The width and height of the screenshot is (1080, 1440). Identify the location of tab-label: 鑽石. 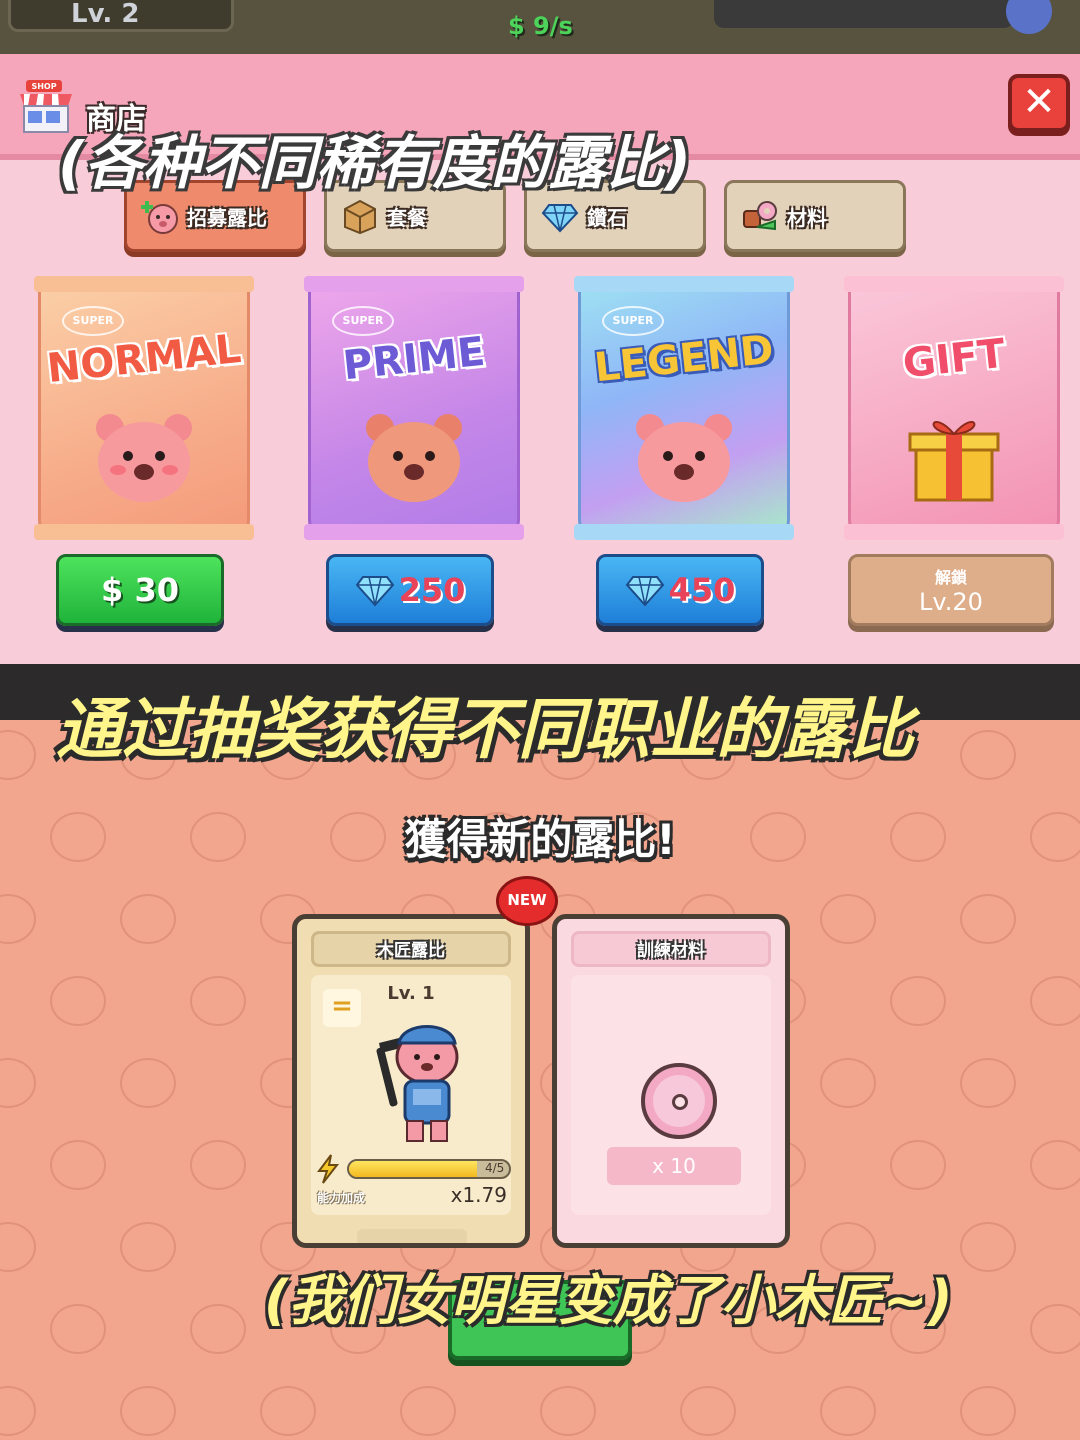
(607, 217).